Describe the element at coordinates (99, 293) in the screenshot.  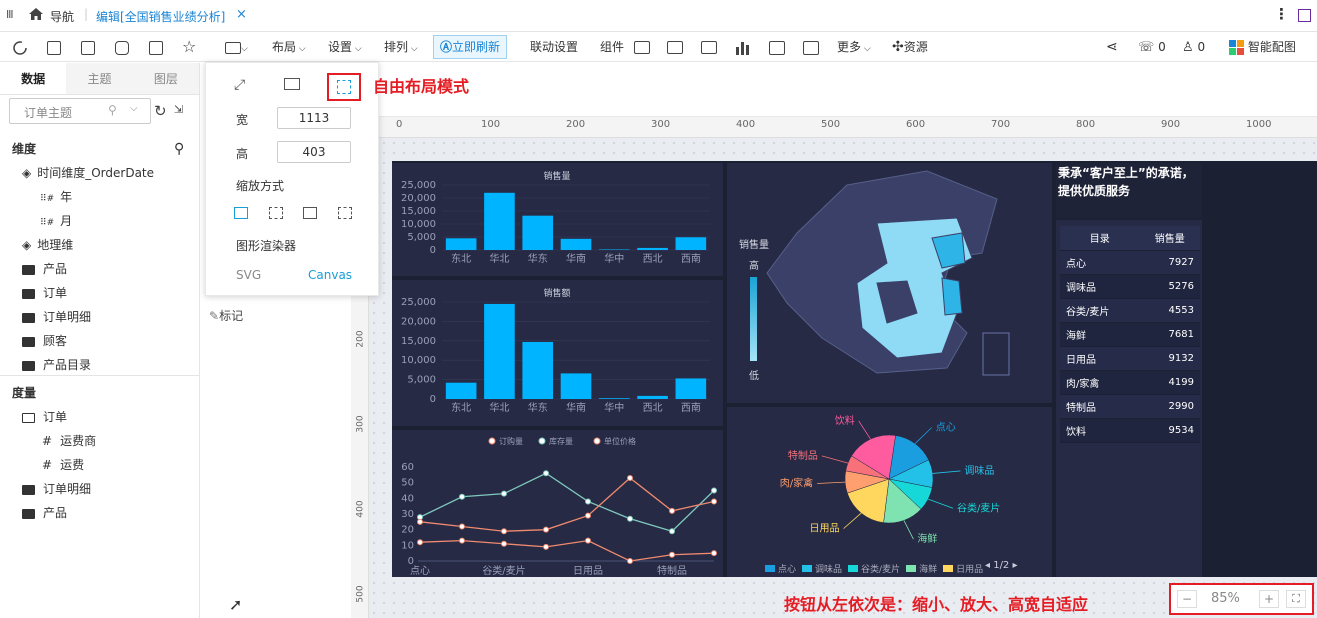
I see `tree-item-order: 订单` at that location.